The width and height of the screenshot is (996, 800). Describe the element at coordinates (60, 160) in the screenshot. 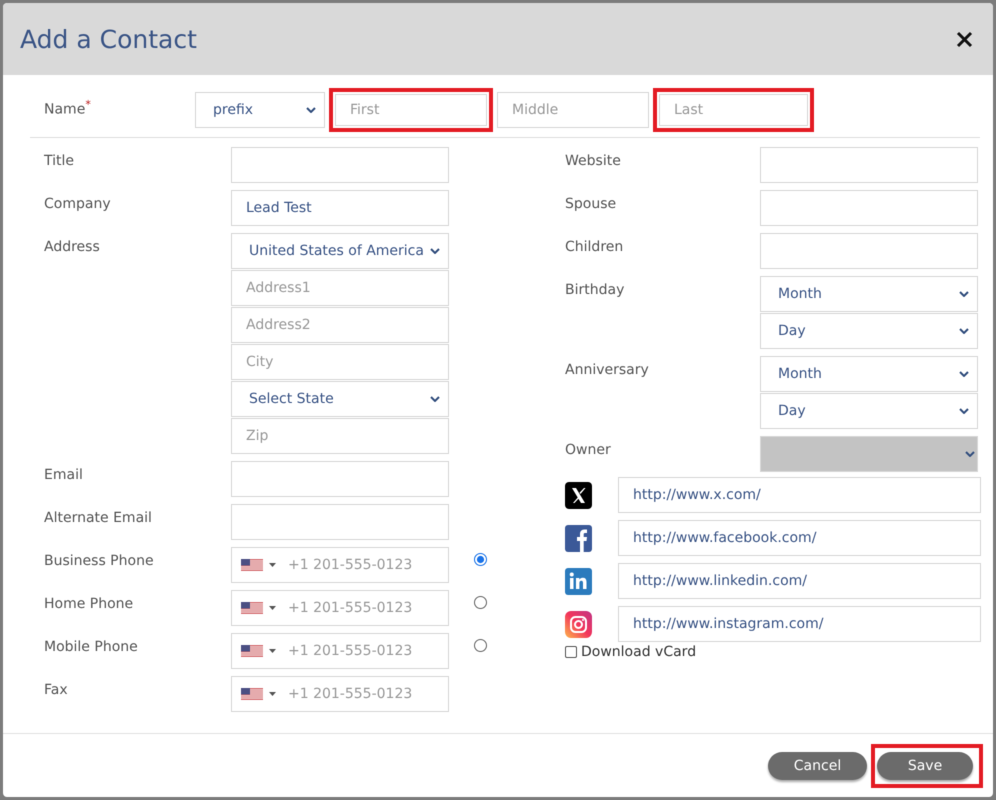

I see `field-label: Title` at that location.